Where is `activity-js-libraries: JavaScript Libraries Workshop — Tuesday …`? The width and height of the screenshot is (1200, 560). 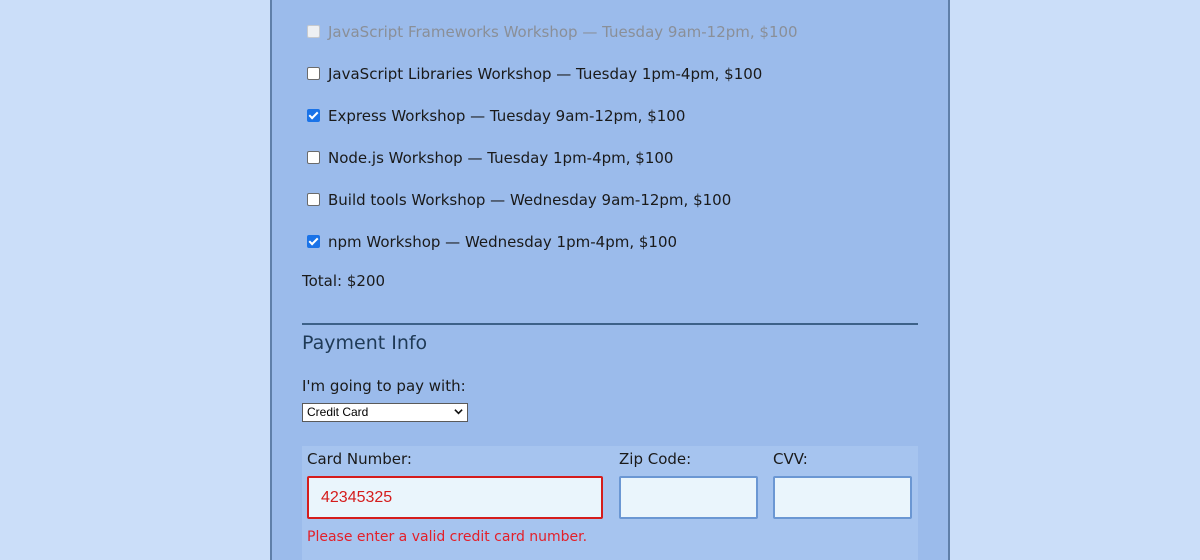
activity-js-libraries: JavaScript Libraries Workshop — Tuesday … is located at coordinates (532, 74).